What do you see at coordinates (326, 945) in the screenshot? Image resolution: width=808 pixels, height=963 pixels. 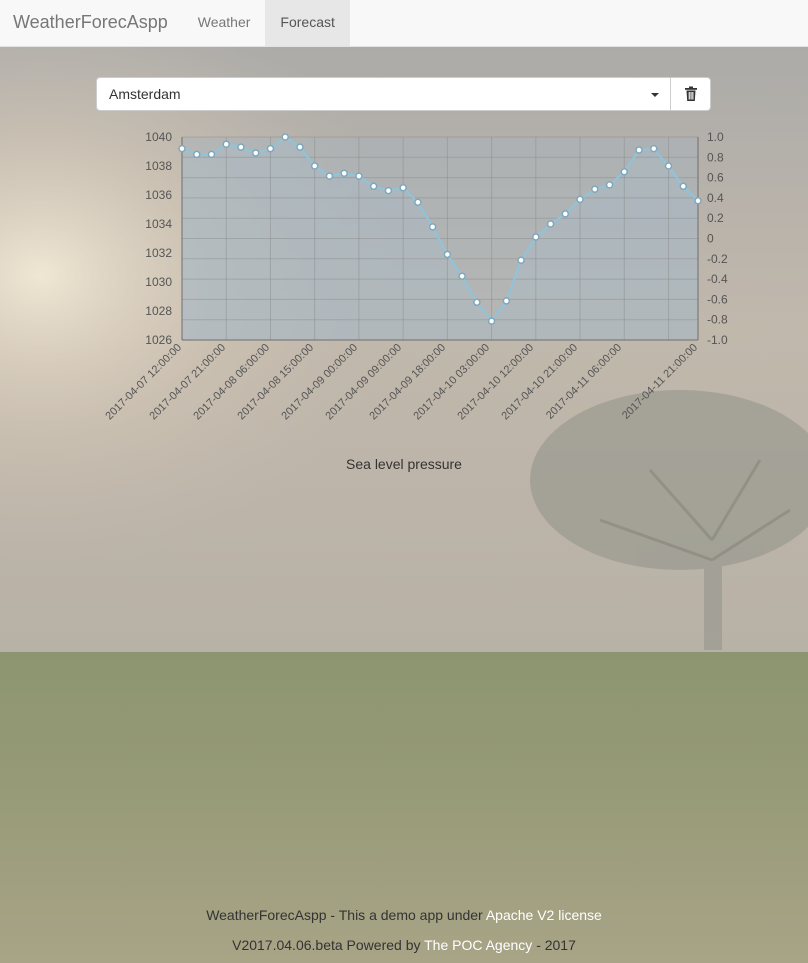 I see `footer-version-text: V2017.04.06.beta Powered by` at bounding box center [326, 945].